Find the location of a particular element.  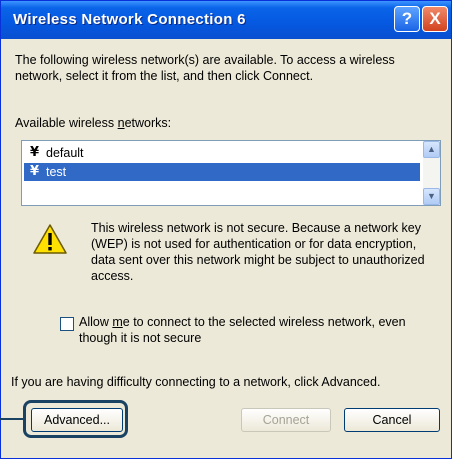

available-networks-label-prefix: Available wireless is located at coordinates (66, 123).